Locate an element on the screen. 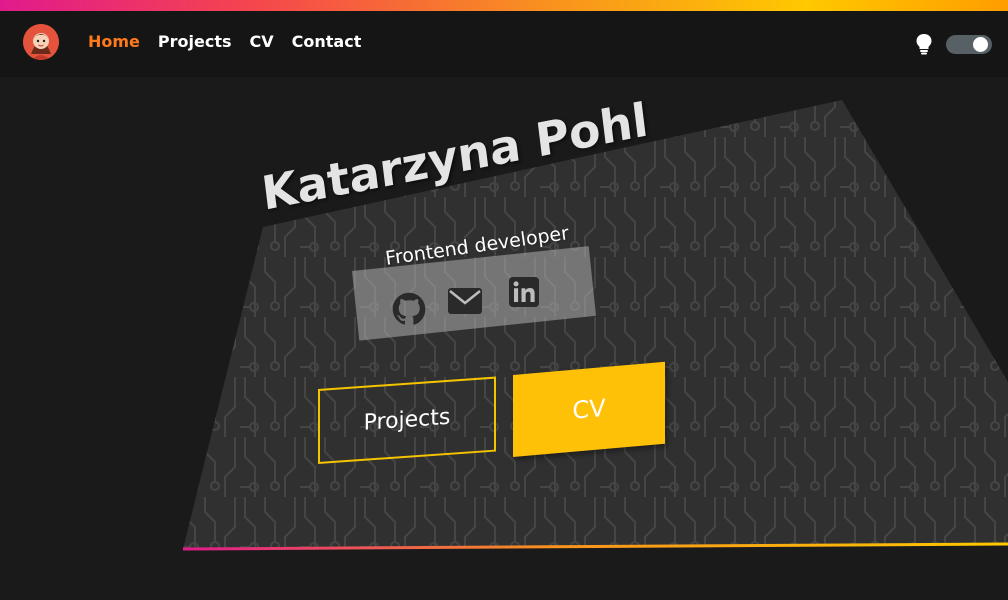 The image size is (1008, 600). nav-home-link: Home is located at coordinates (114, 41).